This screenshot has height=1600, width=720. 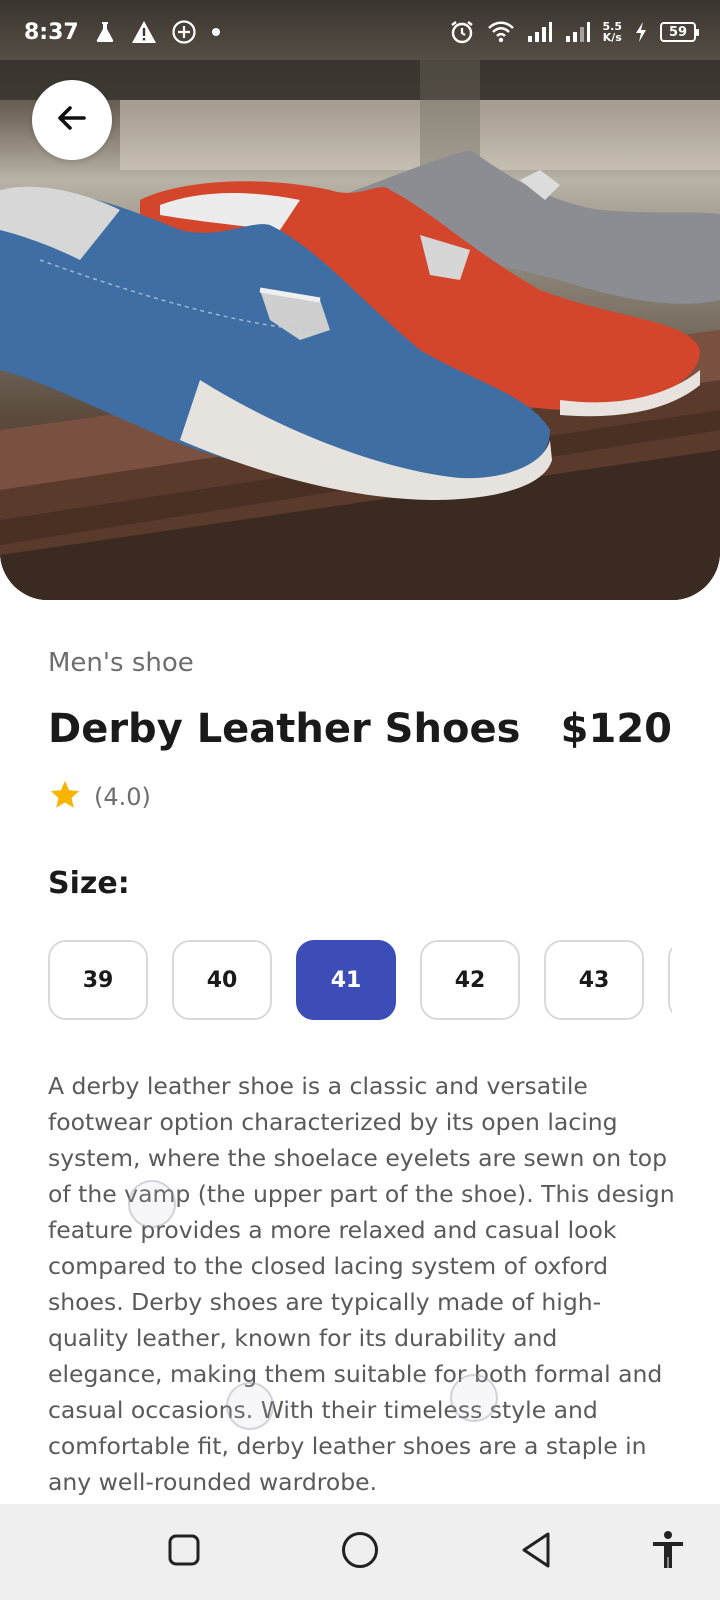 I want to click on home-circle-icon, so click(x=360, y=1552).